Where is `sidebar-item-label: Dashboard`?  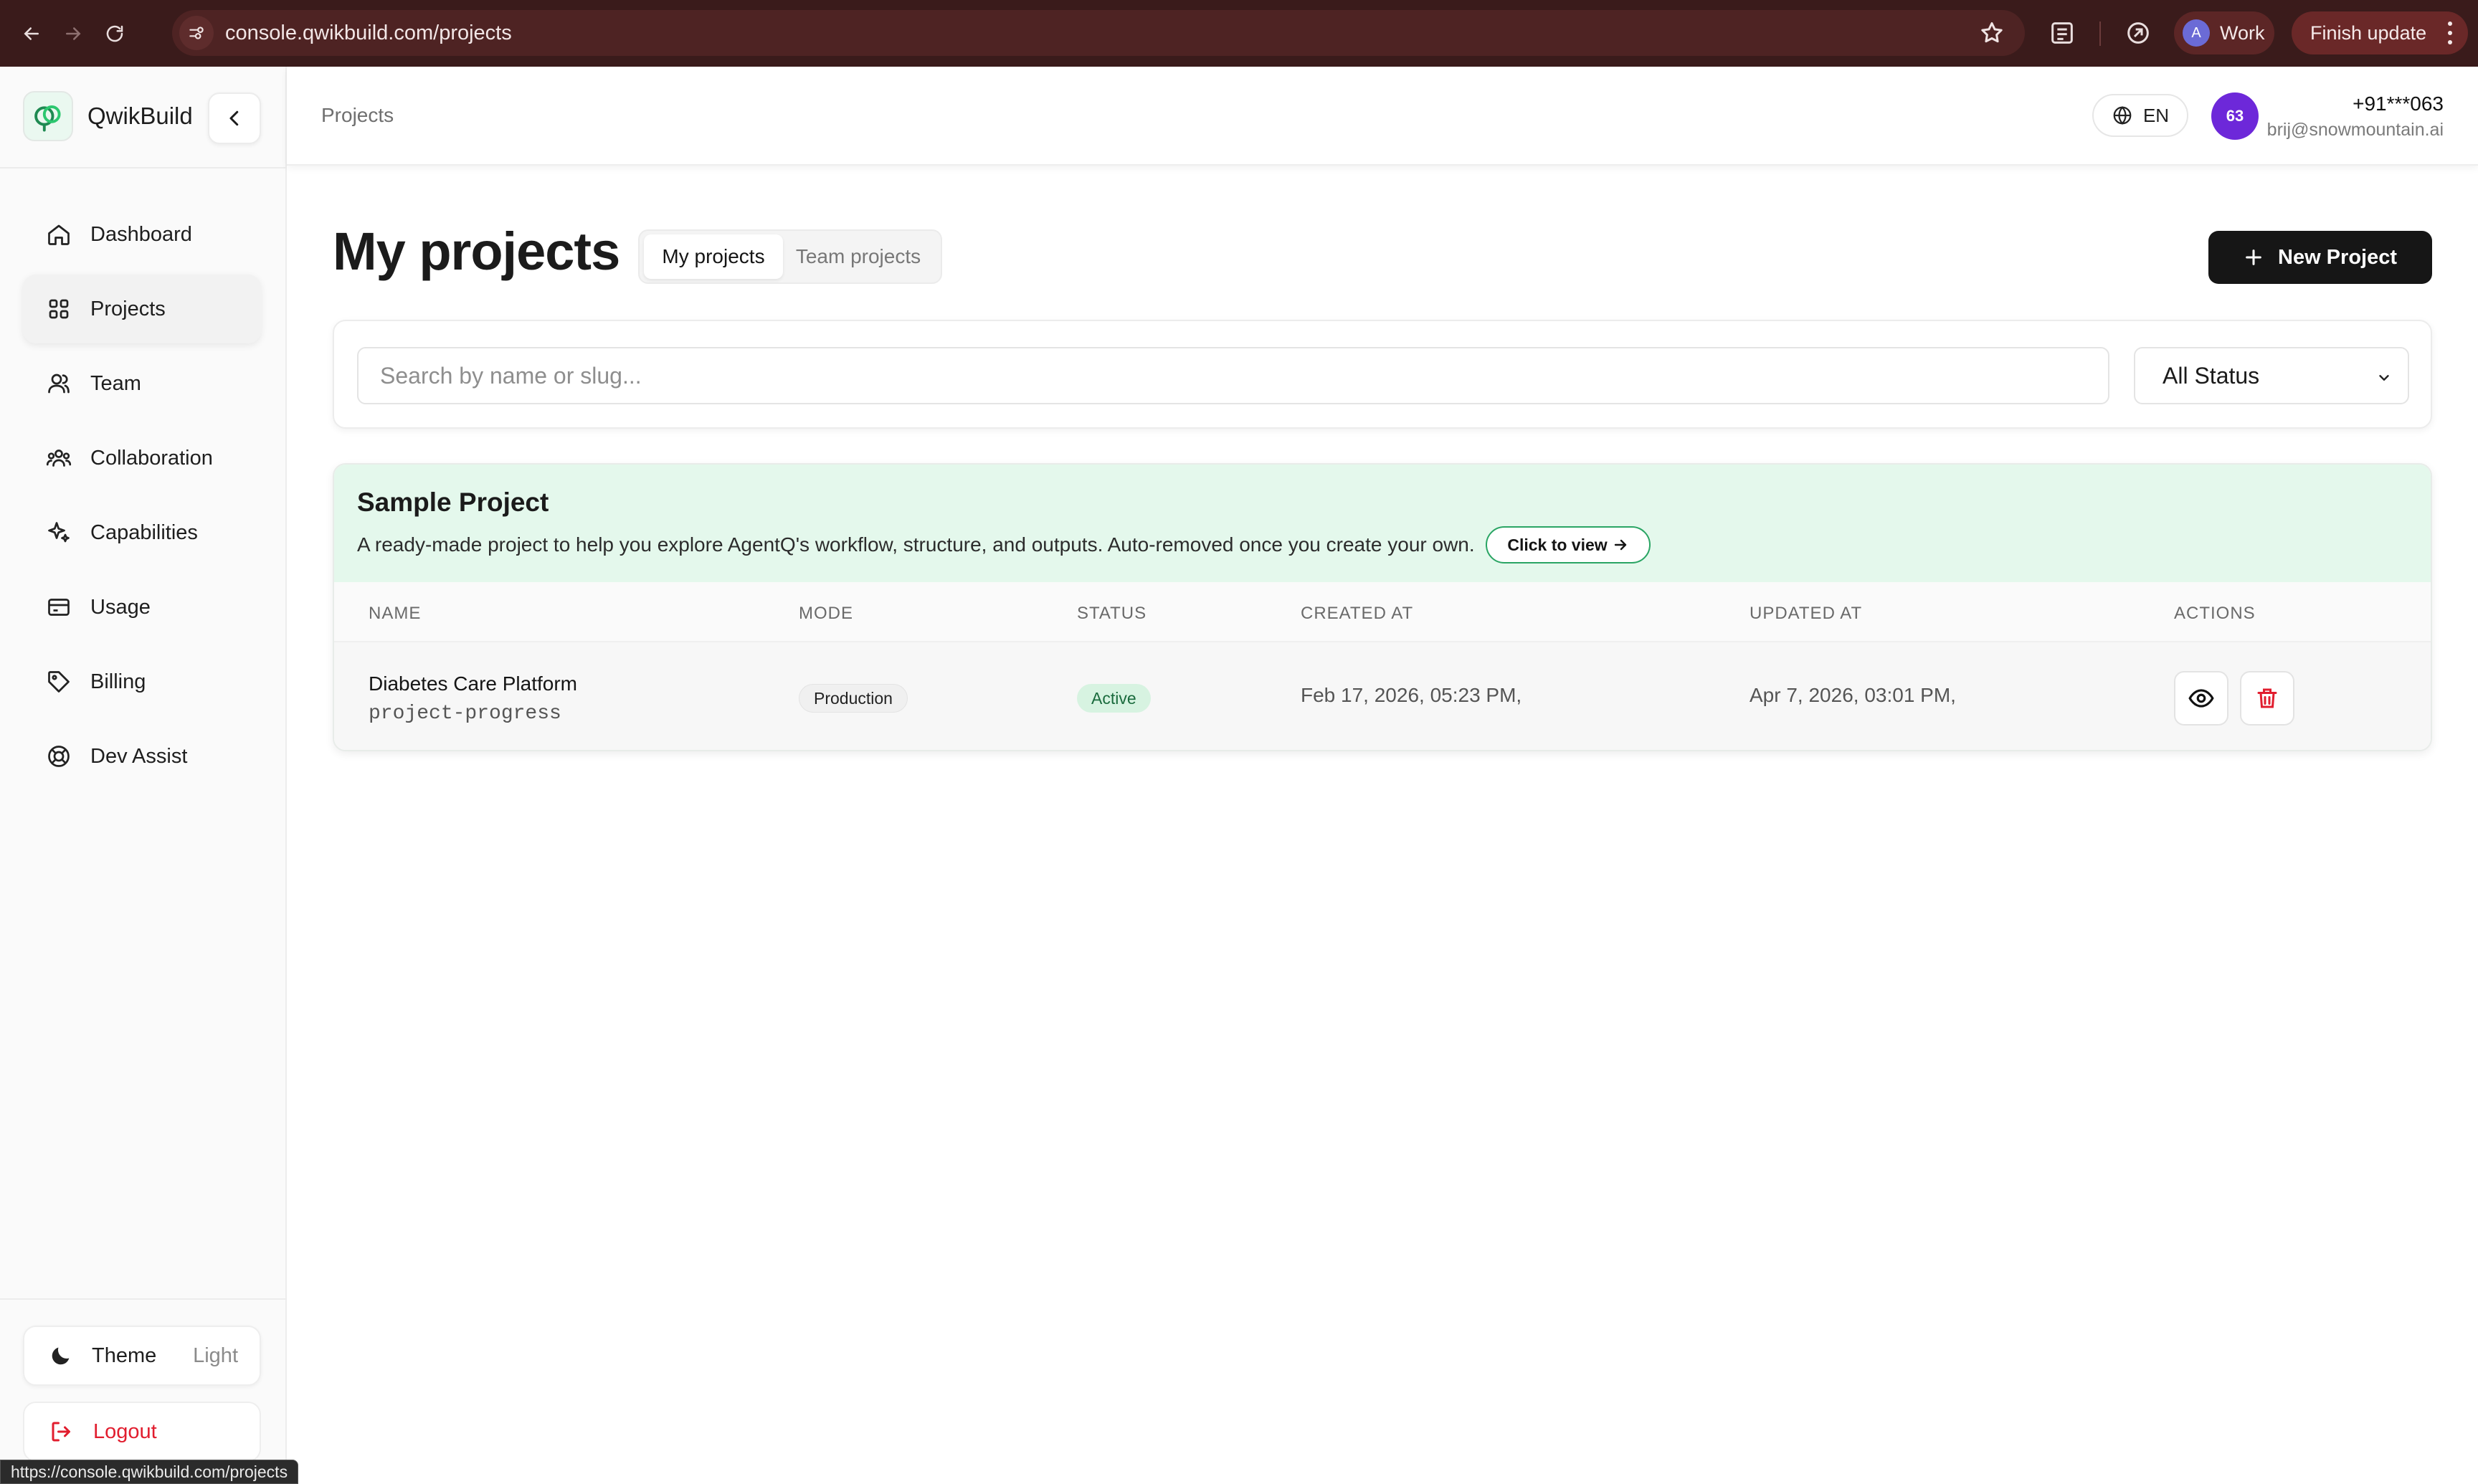 sidebar-item-label: Dashboard is located at coordinates (141, 234).